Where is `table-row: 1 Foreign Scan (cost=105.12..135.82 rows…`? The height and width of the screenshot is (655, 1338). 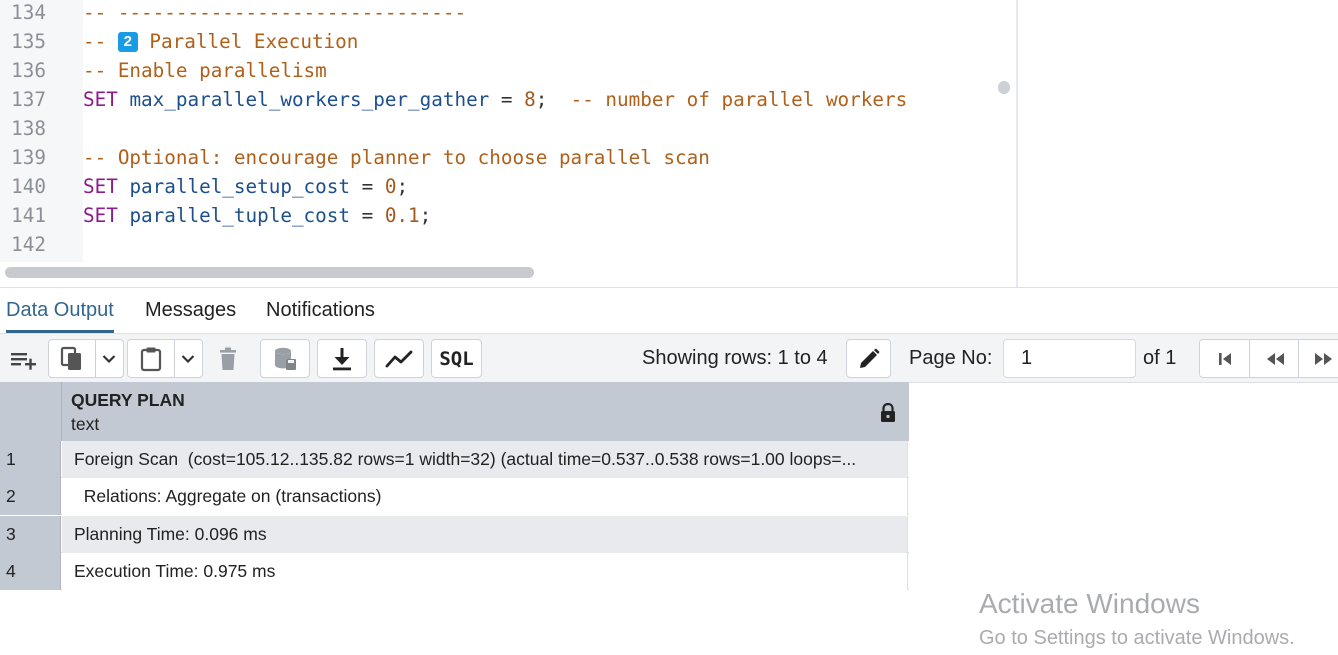
table-row: 1 Foreign Scan (cost=105.12..135.82 rows… is located at coordinates (454, 459).